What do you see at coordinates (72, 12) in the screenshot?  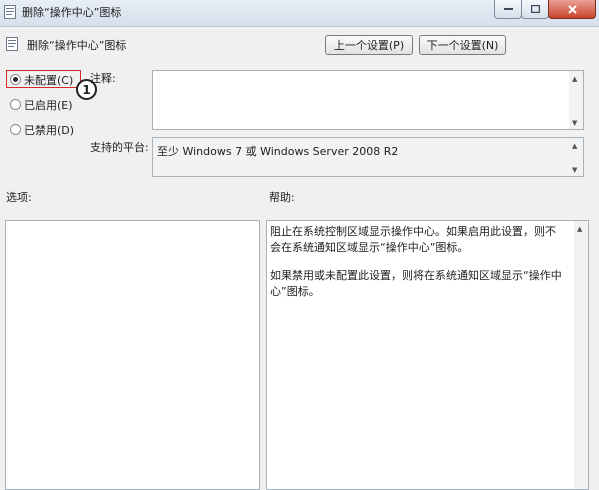 I see `window-title: 删除“操作中心”图标` at bounding box center [72, 12].